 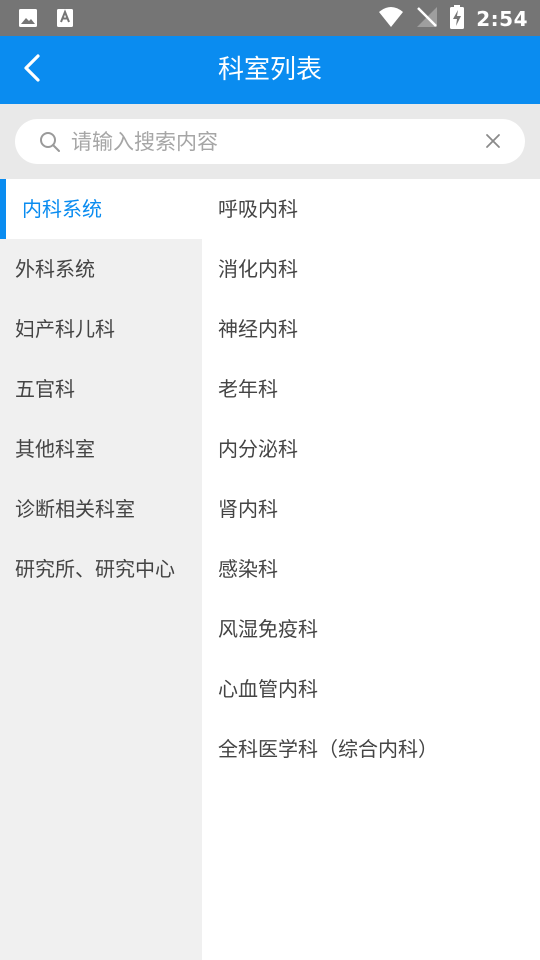 I want to click on department-item: 呼吸内科, so click(x=371, y=209).